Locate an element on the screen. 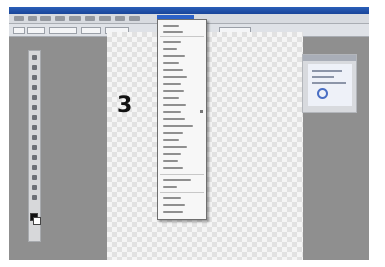  panel-header is located at coordinates (329, 58).